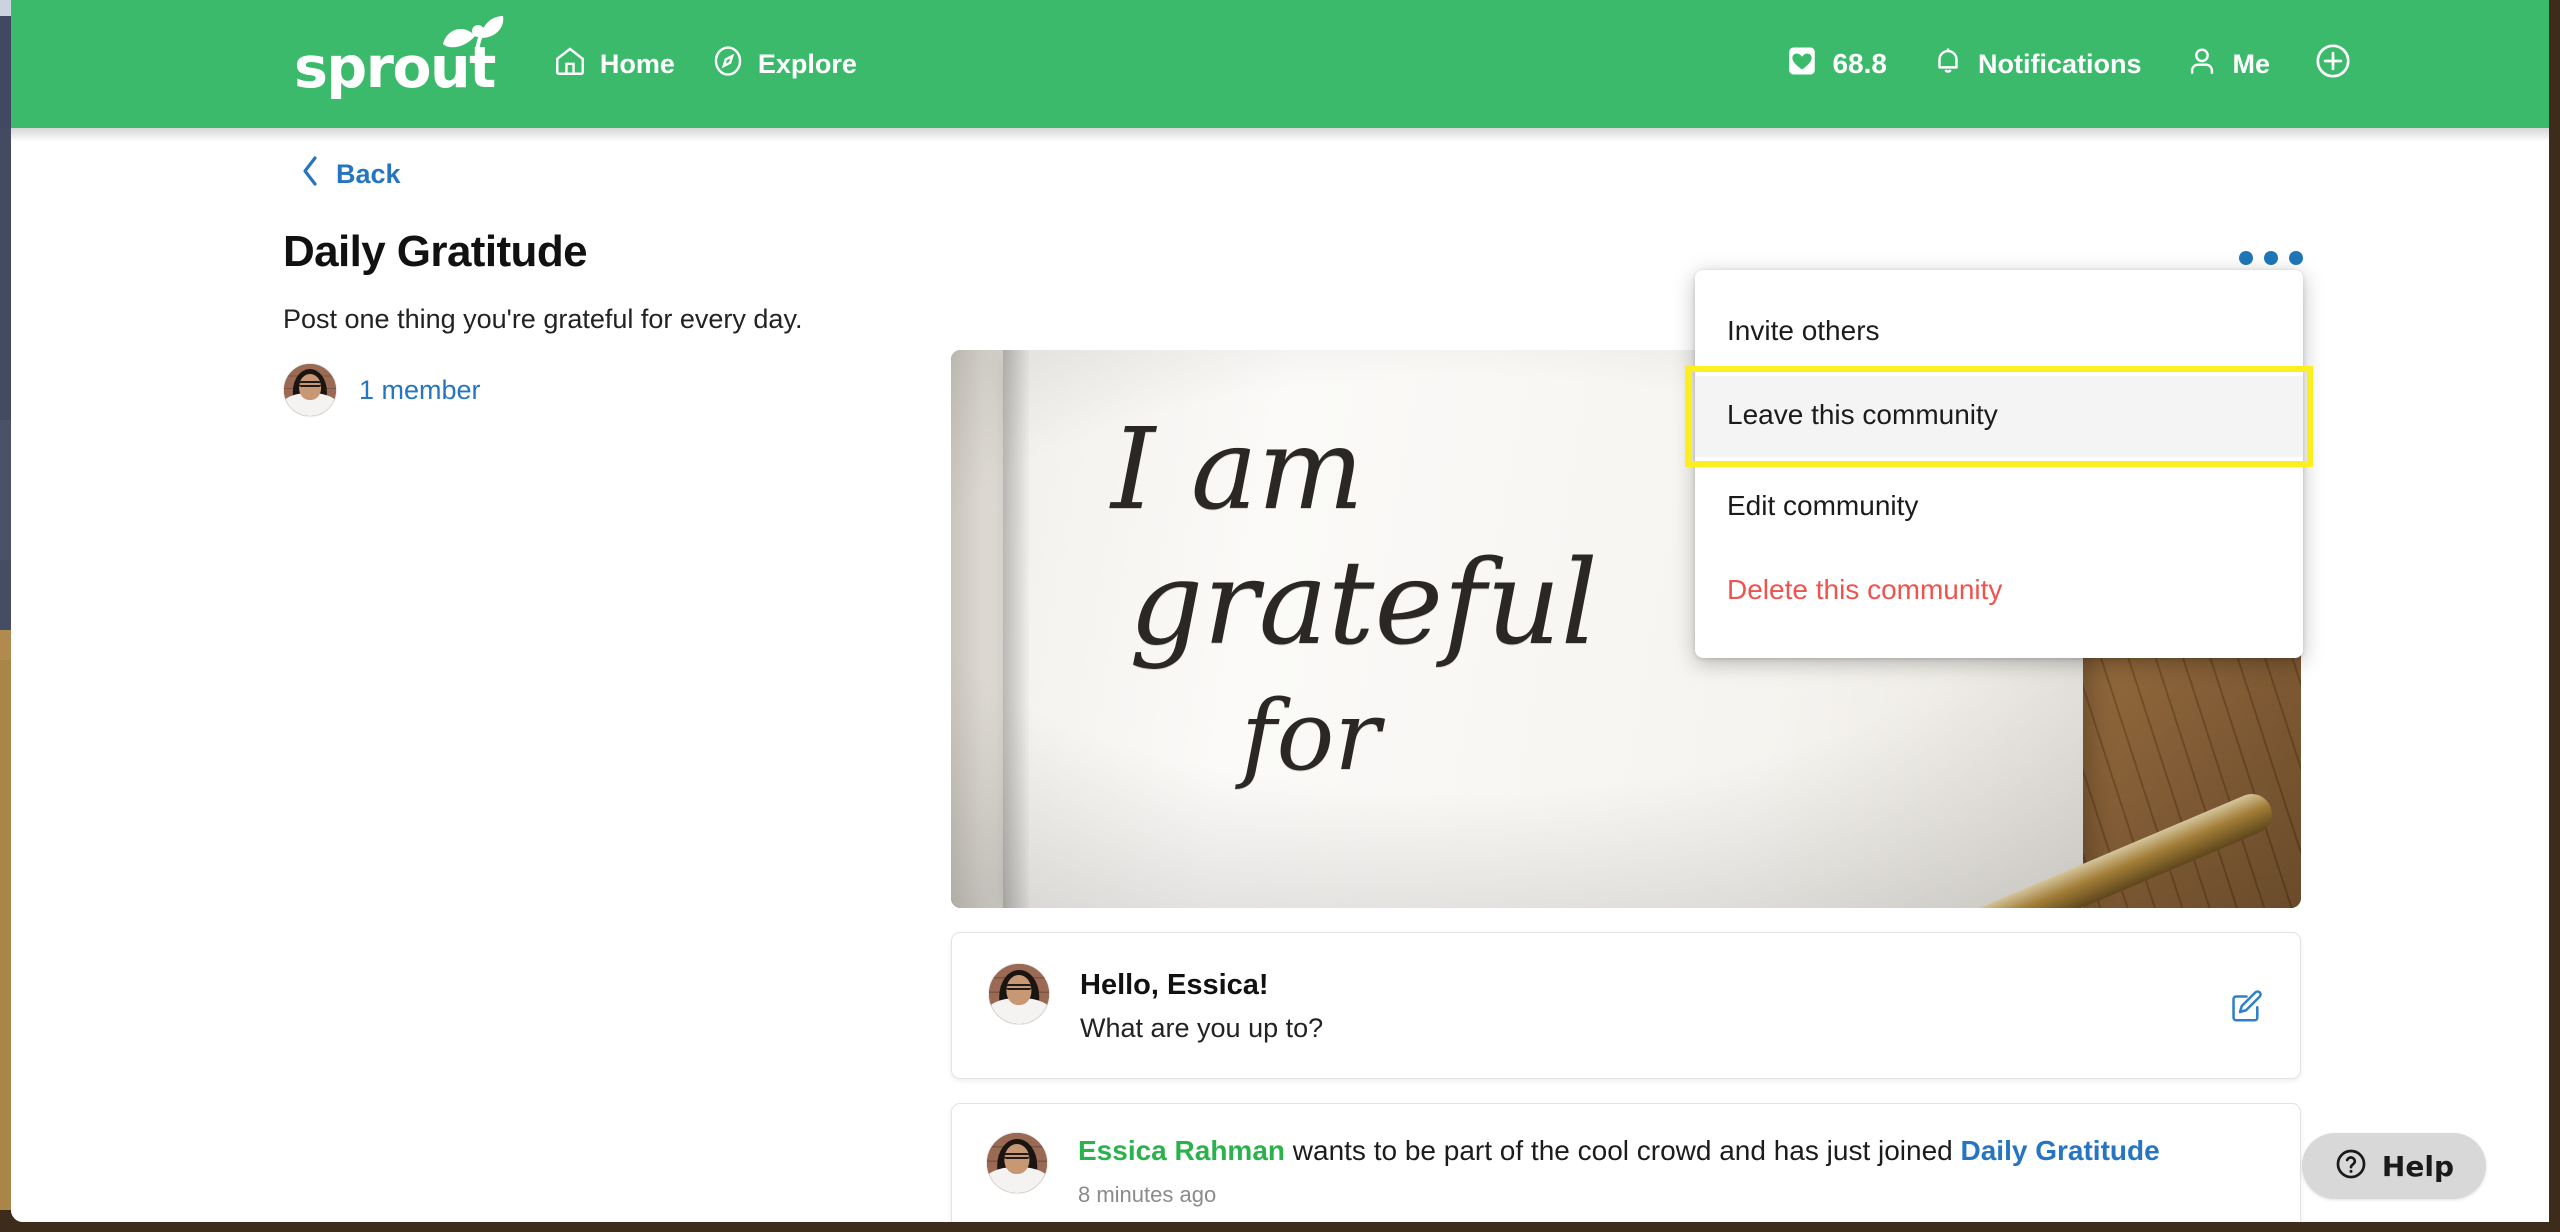 The height and width of the screenshot is (1232, 2560). I want to click on nav-left-group: sprout Home Explore, so click(584, 55).